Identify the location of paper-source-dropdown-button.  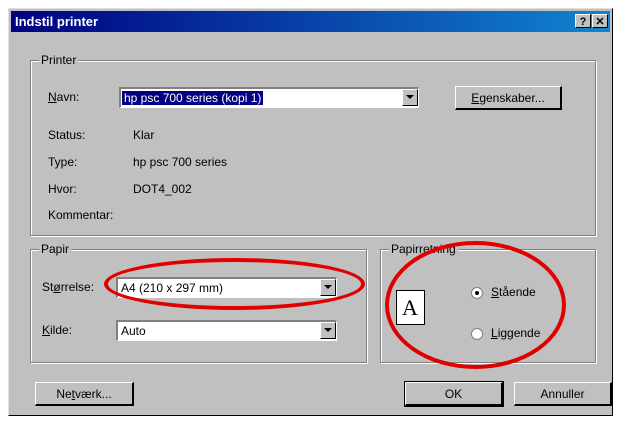
(328, 330).